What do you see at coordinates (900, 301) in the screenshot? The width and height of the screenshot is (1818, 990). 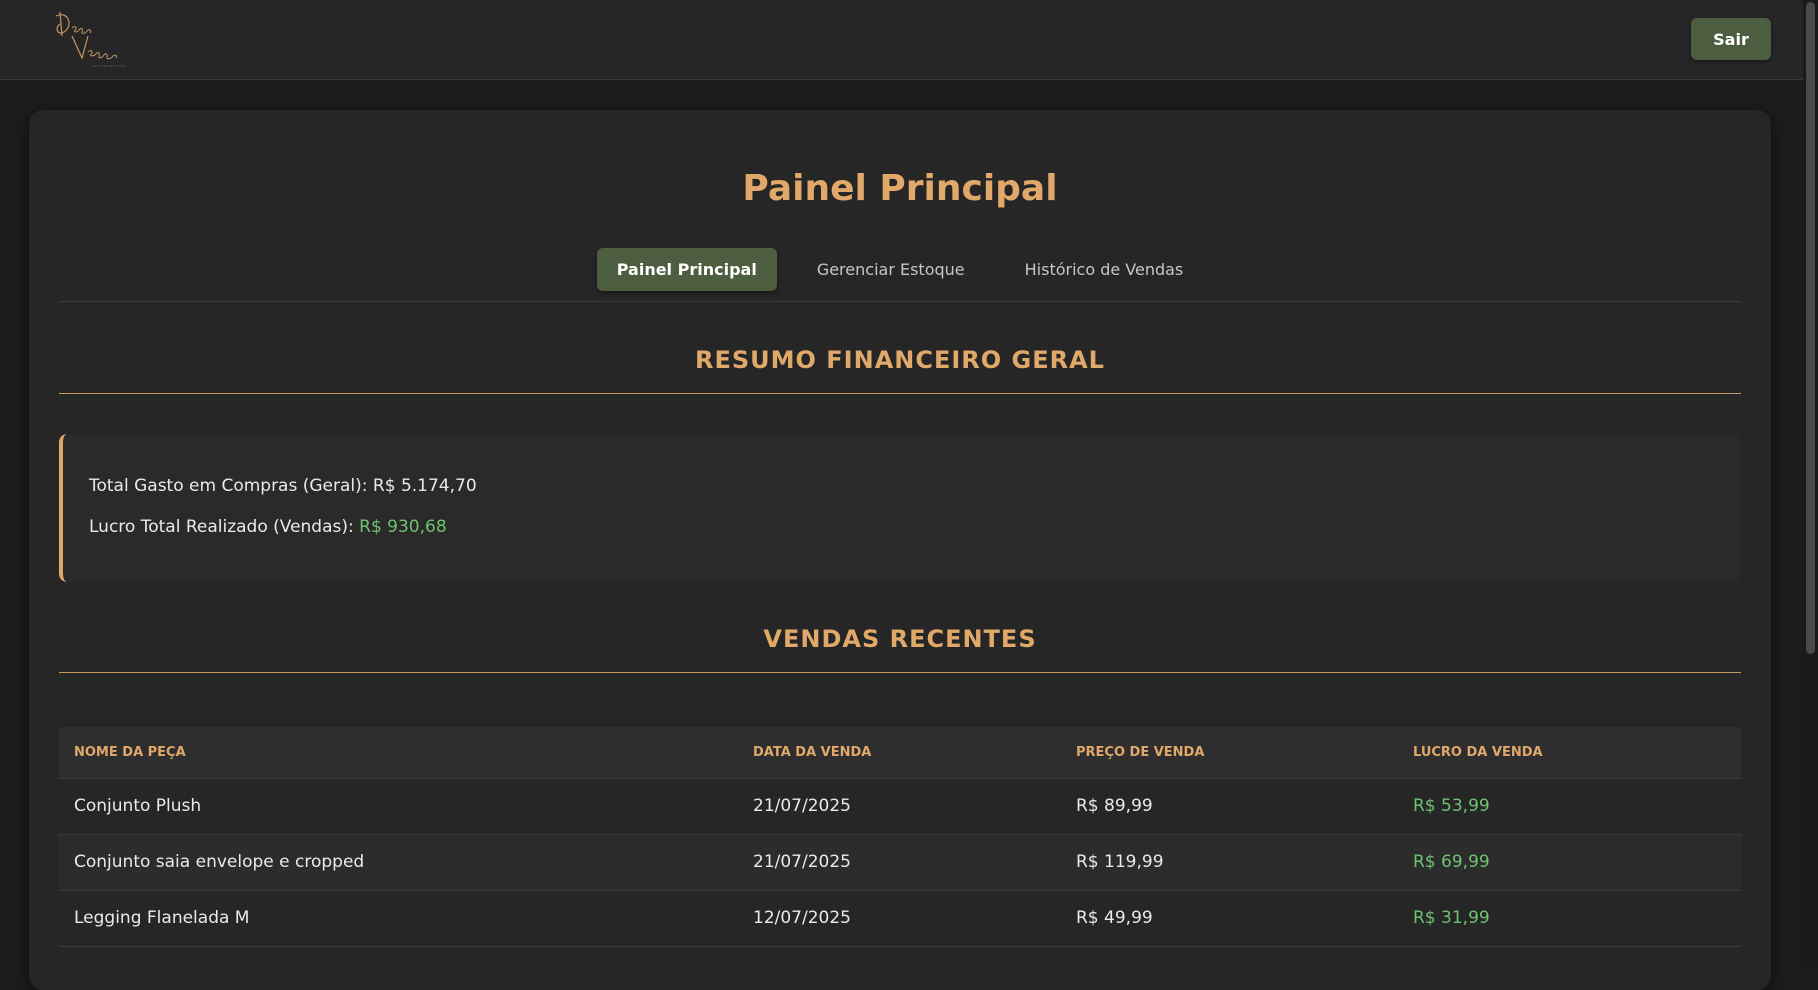 I see `tabs-divider` at bounding box center [900, 301].